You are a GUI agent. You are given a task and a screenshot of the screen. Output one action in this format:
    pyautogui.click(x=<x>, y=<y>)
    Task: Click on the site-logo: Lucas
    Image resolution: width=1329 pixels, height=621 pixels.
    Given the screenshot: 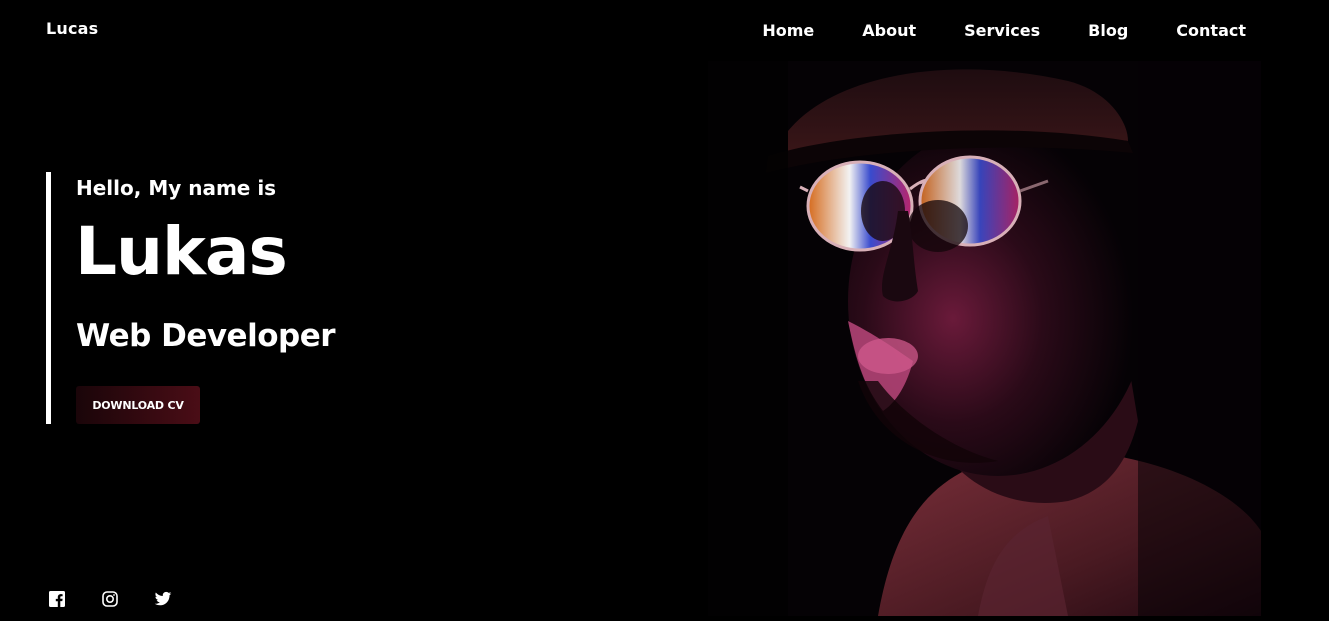 What is the action you would take?
    pyautogui.click(x=72, y=28)
    